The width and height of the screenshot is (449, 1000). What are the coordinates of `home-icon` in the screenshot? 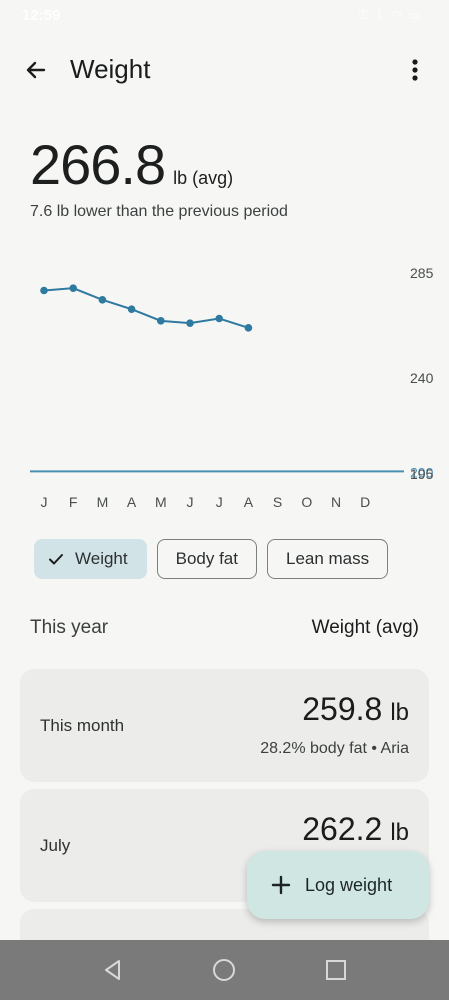 It's located at (224, 970).